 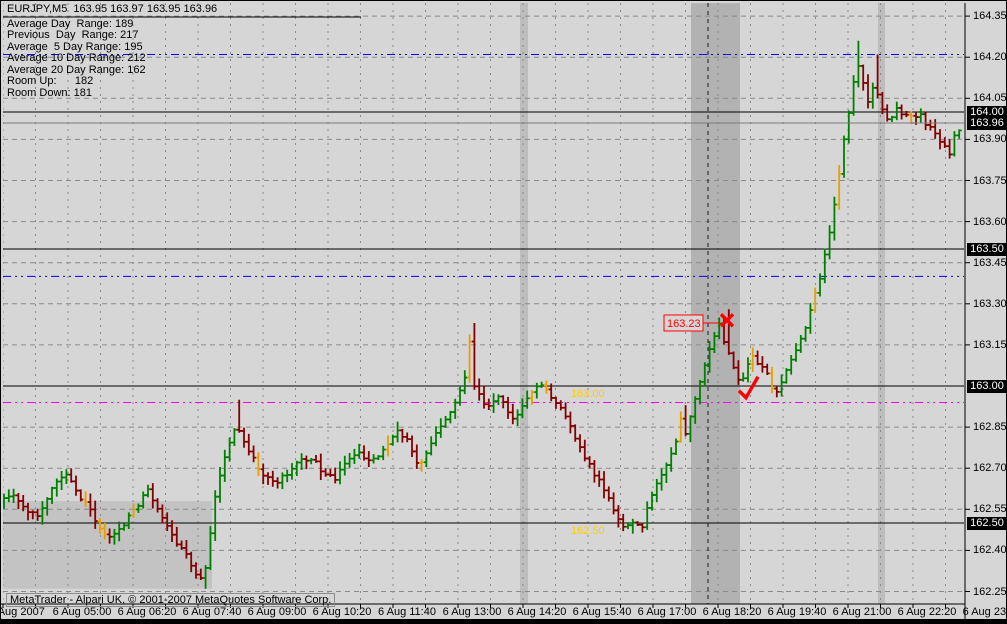 I want to click on time-axis-label: 6 Aug 19:40, so click(x=797, y=612).